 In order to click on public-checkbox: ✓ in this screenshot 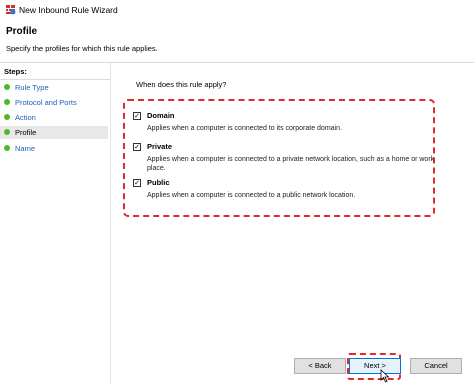, I will do `click(137, 183)`.